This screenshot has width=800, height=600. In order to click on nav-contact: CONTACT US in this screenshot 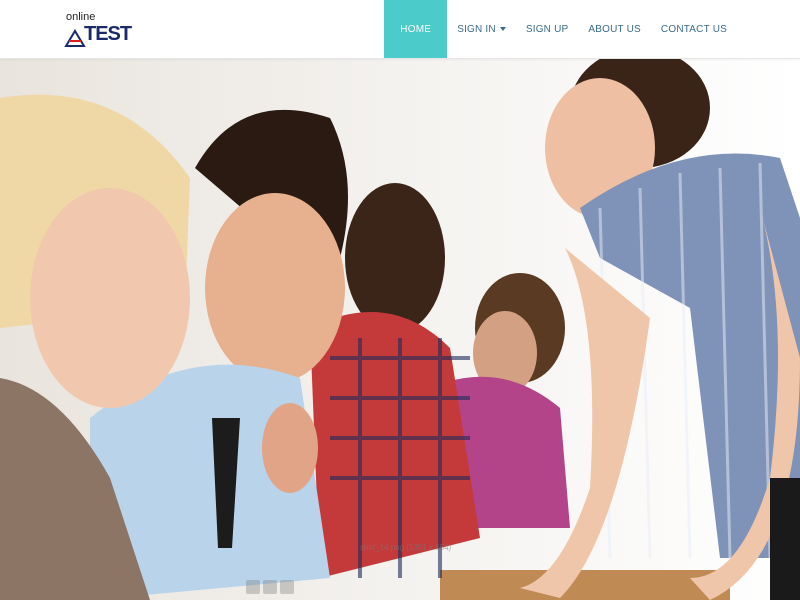, I will do `click(725, 29)`.